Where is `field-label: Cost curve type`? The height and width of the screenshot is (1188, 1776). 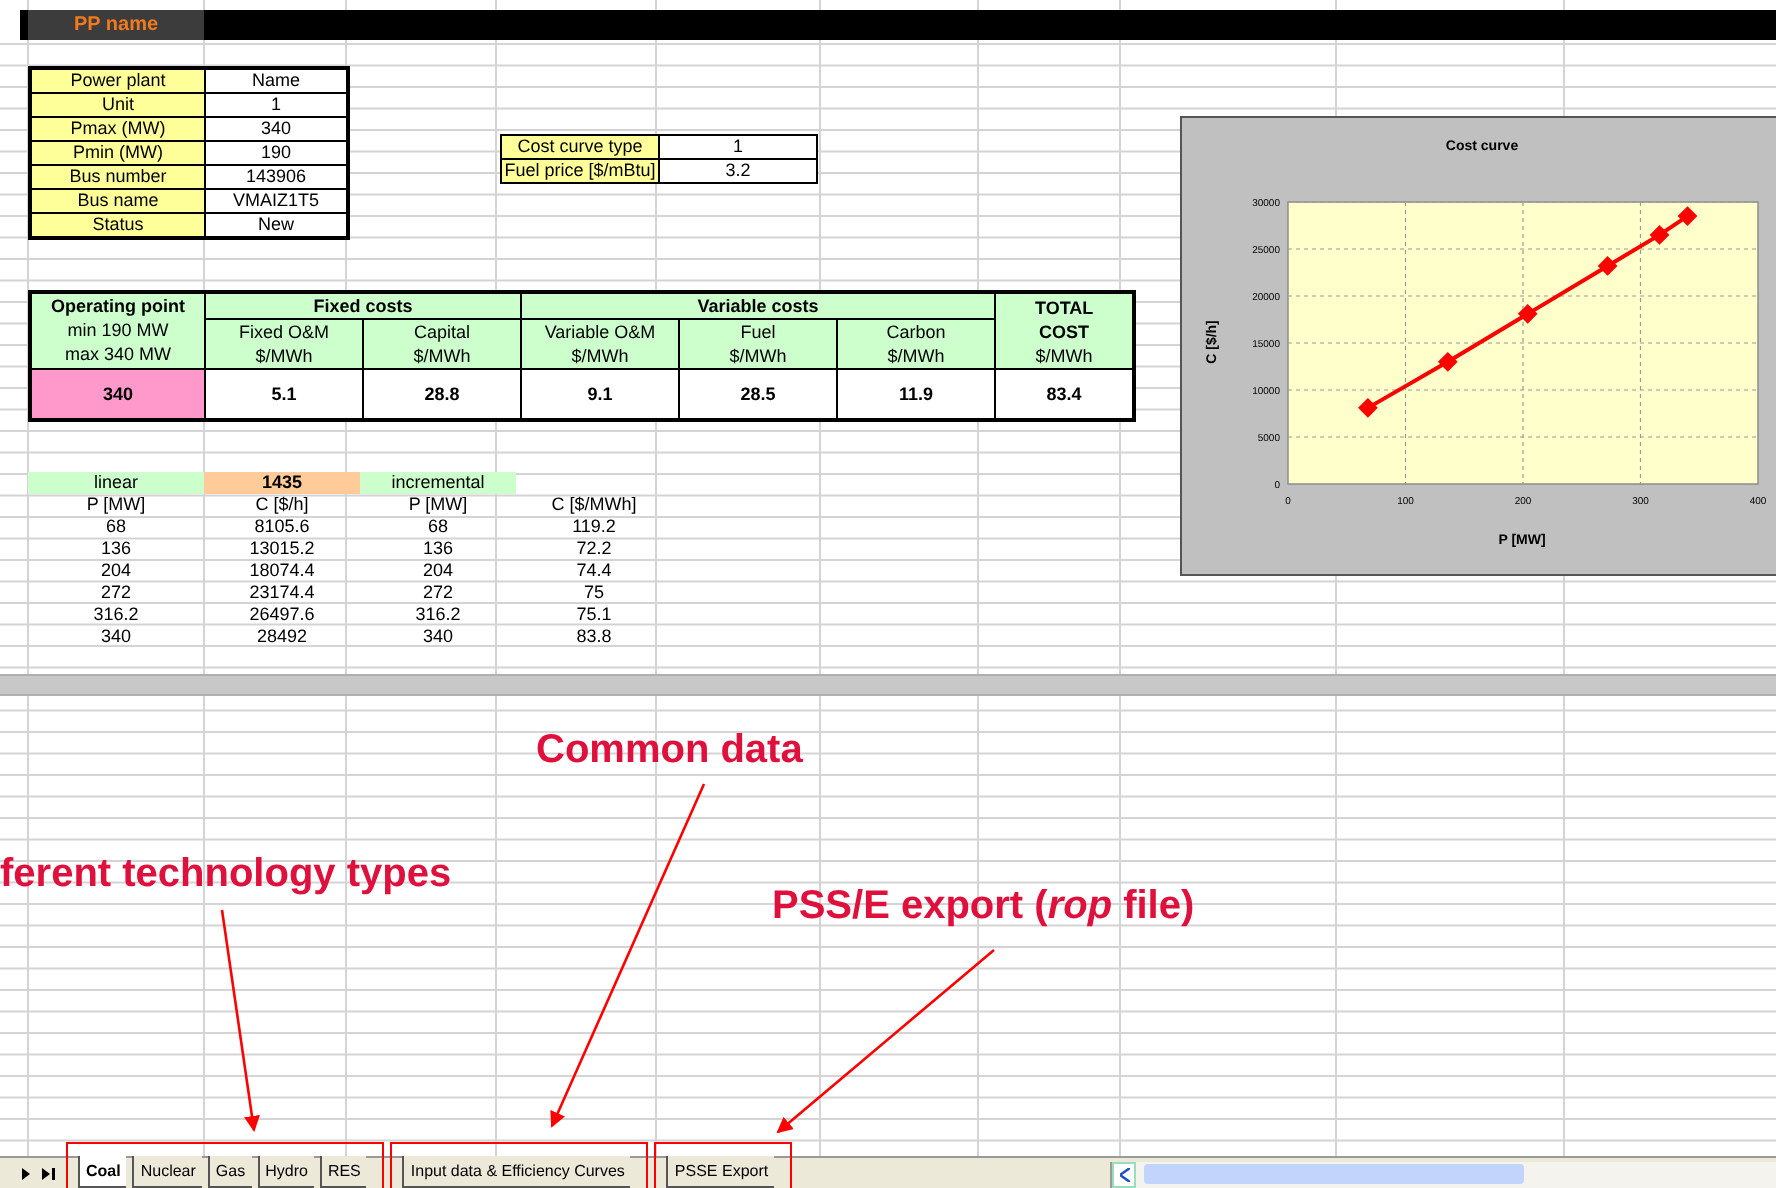 field-label: Cost curve type is located at coordinates (580, 147).